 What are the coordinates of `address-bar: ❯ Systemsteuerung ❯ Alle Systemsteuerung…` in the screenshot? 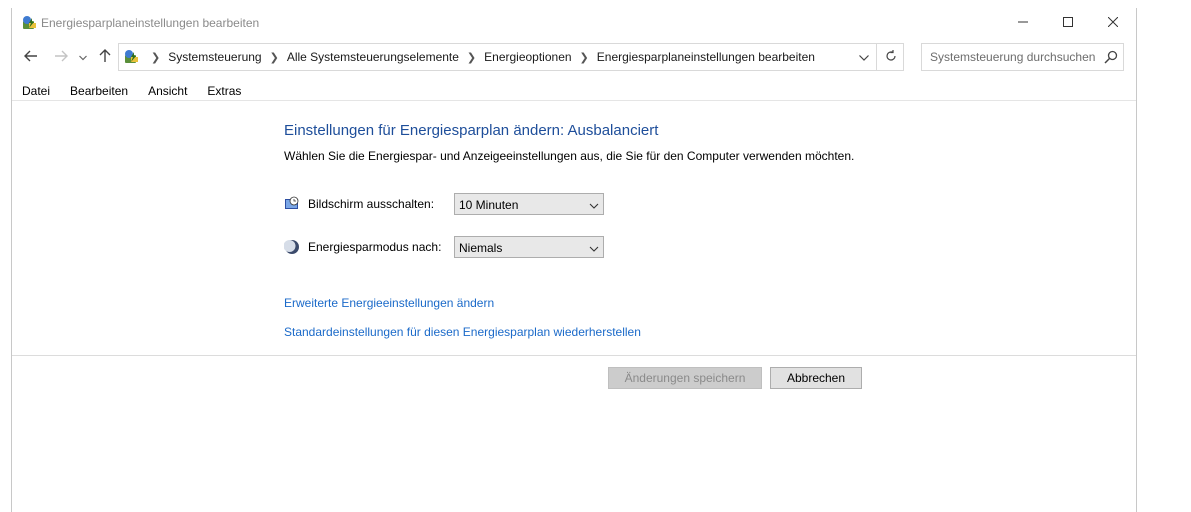 It's located at (511, 57).